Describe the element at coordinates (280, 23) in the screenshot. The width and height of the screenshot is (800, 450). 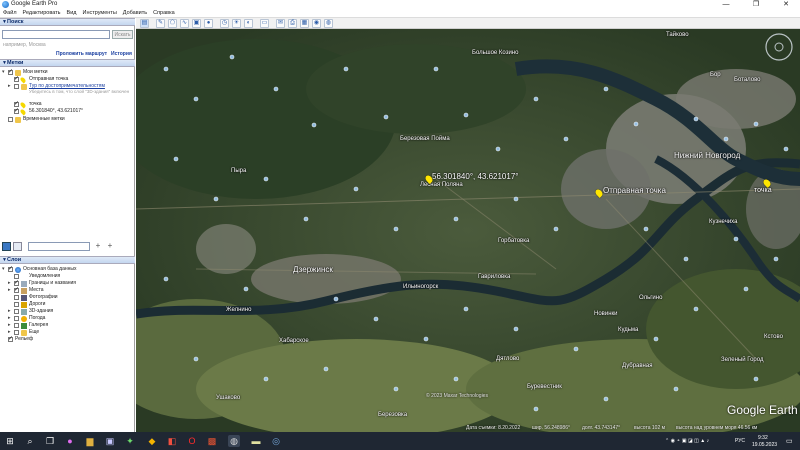
I see `email-icon: ✉` at that location.